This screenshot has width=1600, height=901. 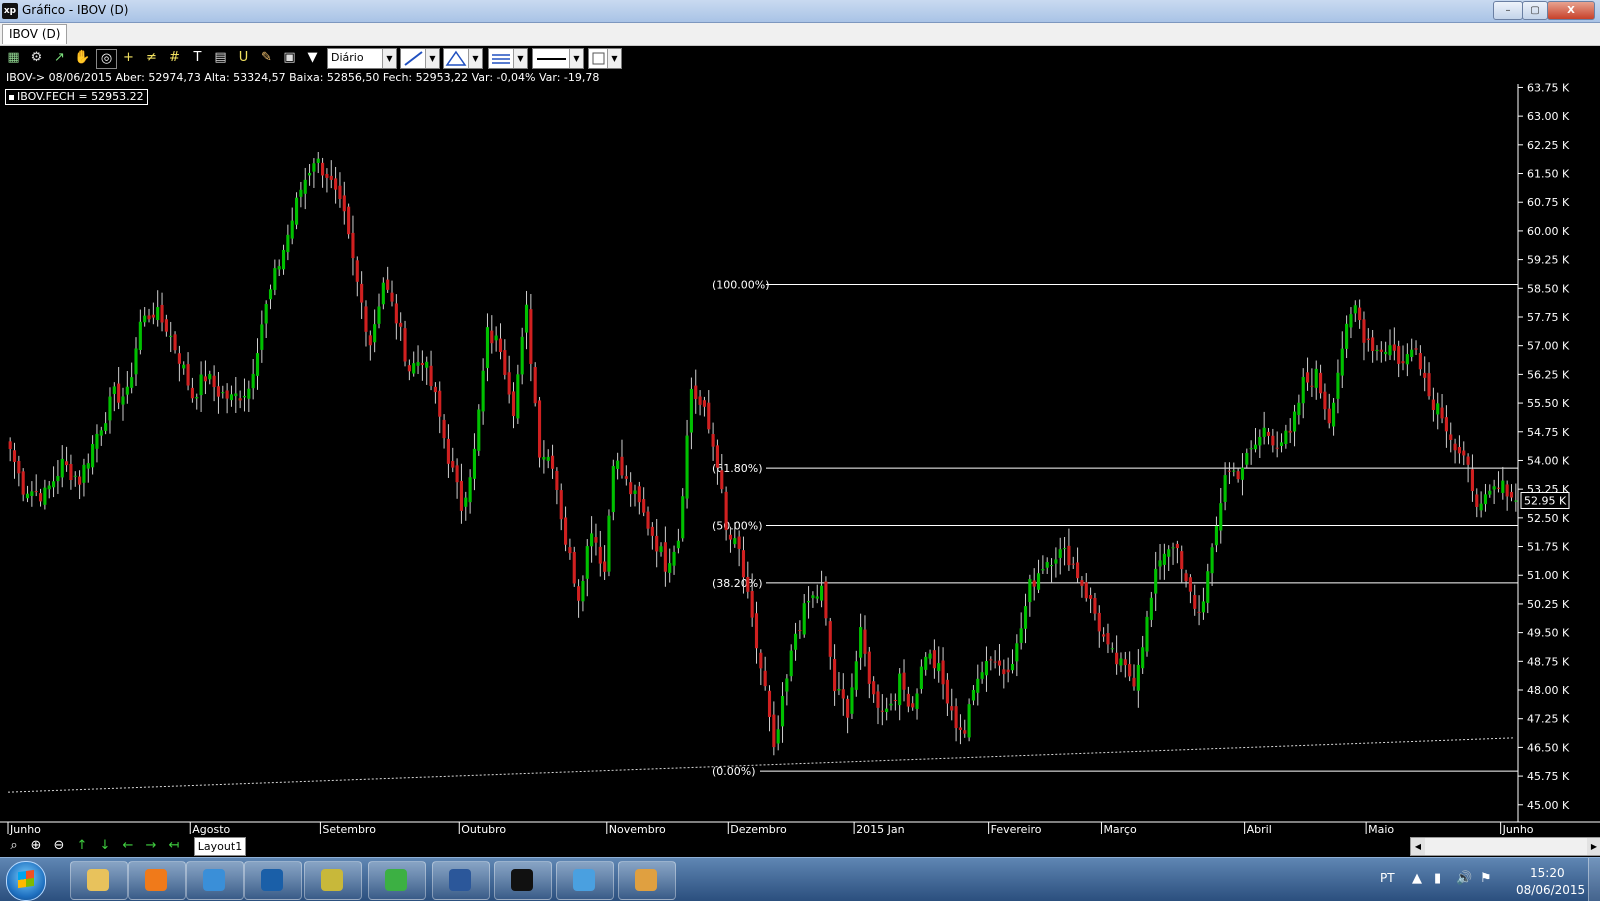 What do you see at coordinates (99, 880) in the screenshot?
I see `taskbar-app-file-explorer` at bounding box center [99, 880].